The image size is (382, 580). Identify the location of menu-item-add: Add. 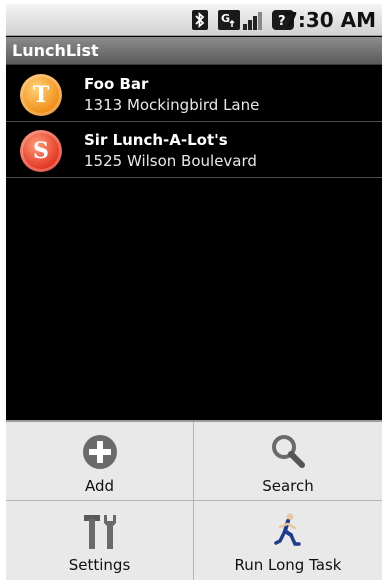
(100, 461).